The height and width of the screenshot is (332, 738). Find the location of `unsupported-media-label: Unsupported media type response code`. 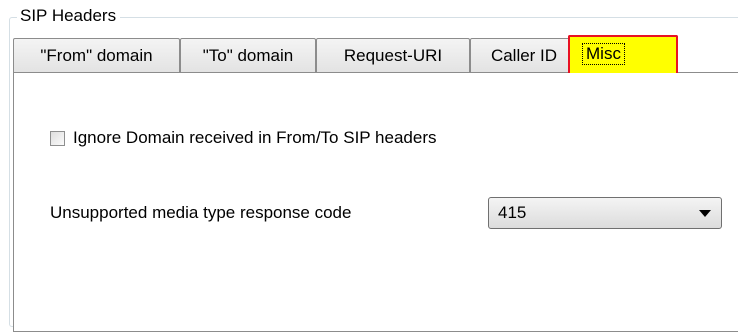

unsupported-media-label: Unsupported media type response code is located at coordinates (201, 212).